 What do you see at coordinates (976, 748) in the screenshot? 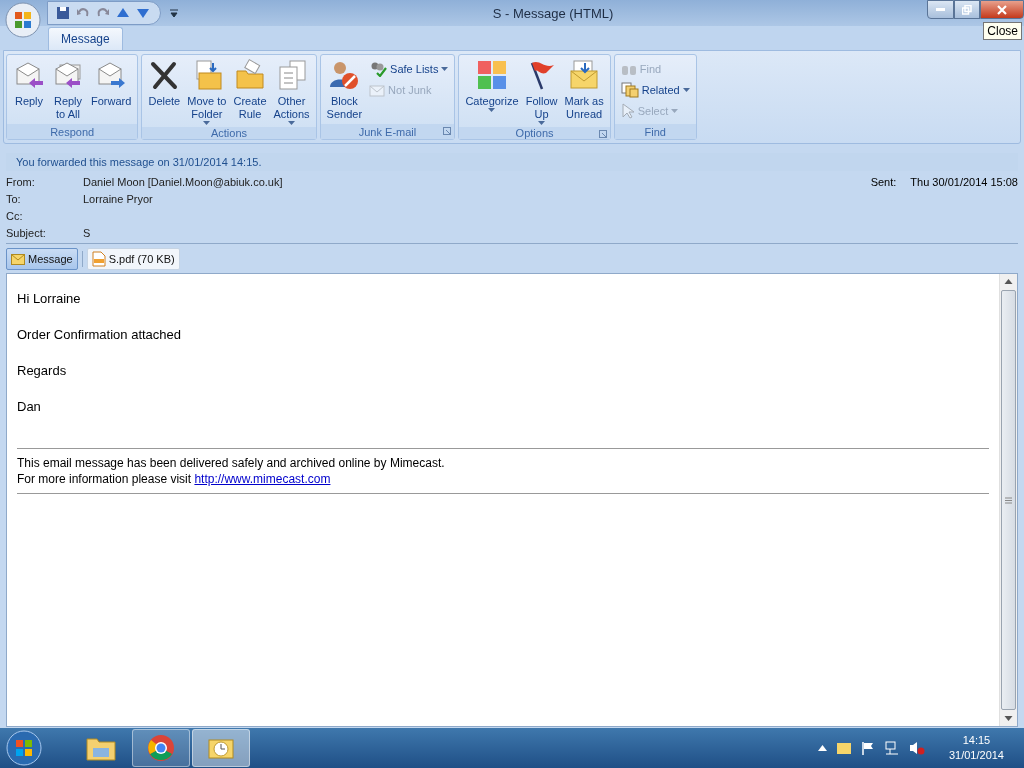
I see `clock: 14:15 31/01/2014` at bounding box center [976, 748].